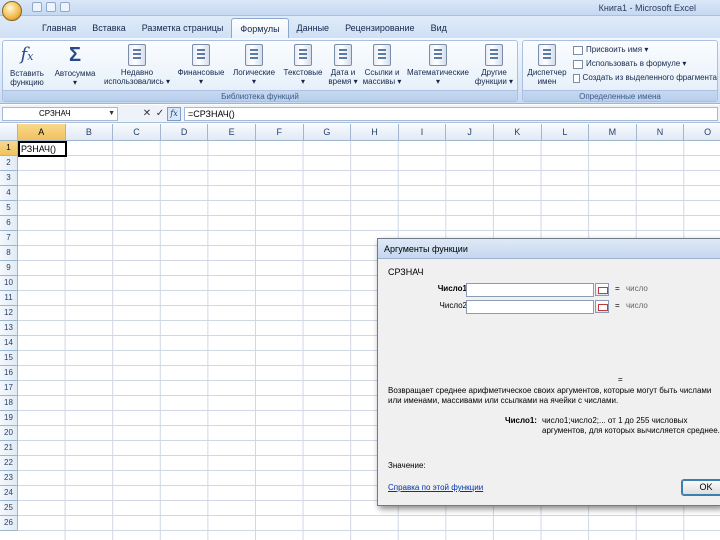  I want to click on assign-name-button: Присвоить имя ▾, so click(610, 50).